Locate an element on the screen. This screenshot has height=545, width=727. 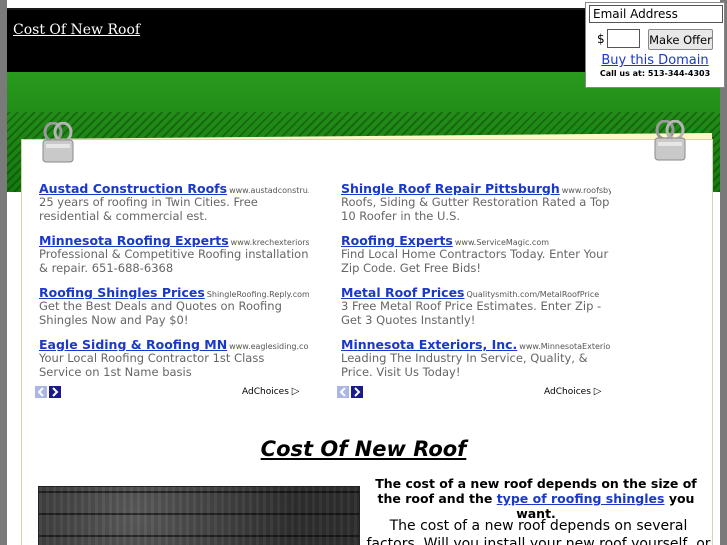
ad-title-link: Shingle Roof Repair Pittsburgh is located at coordinates (450, 188).